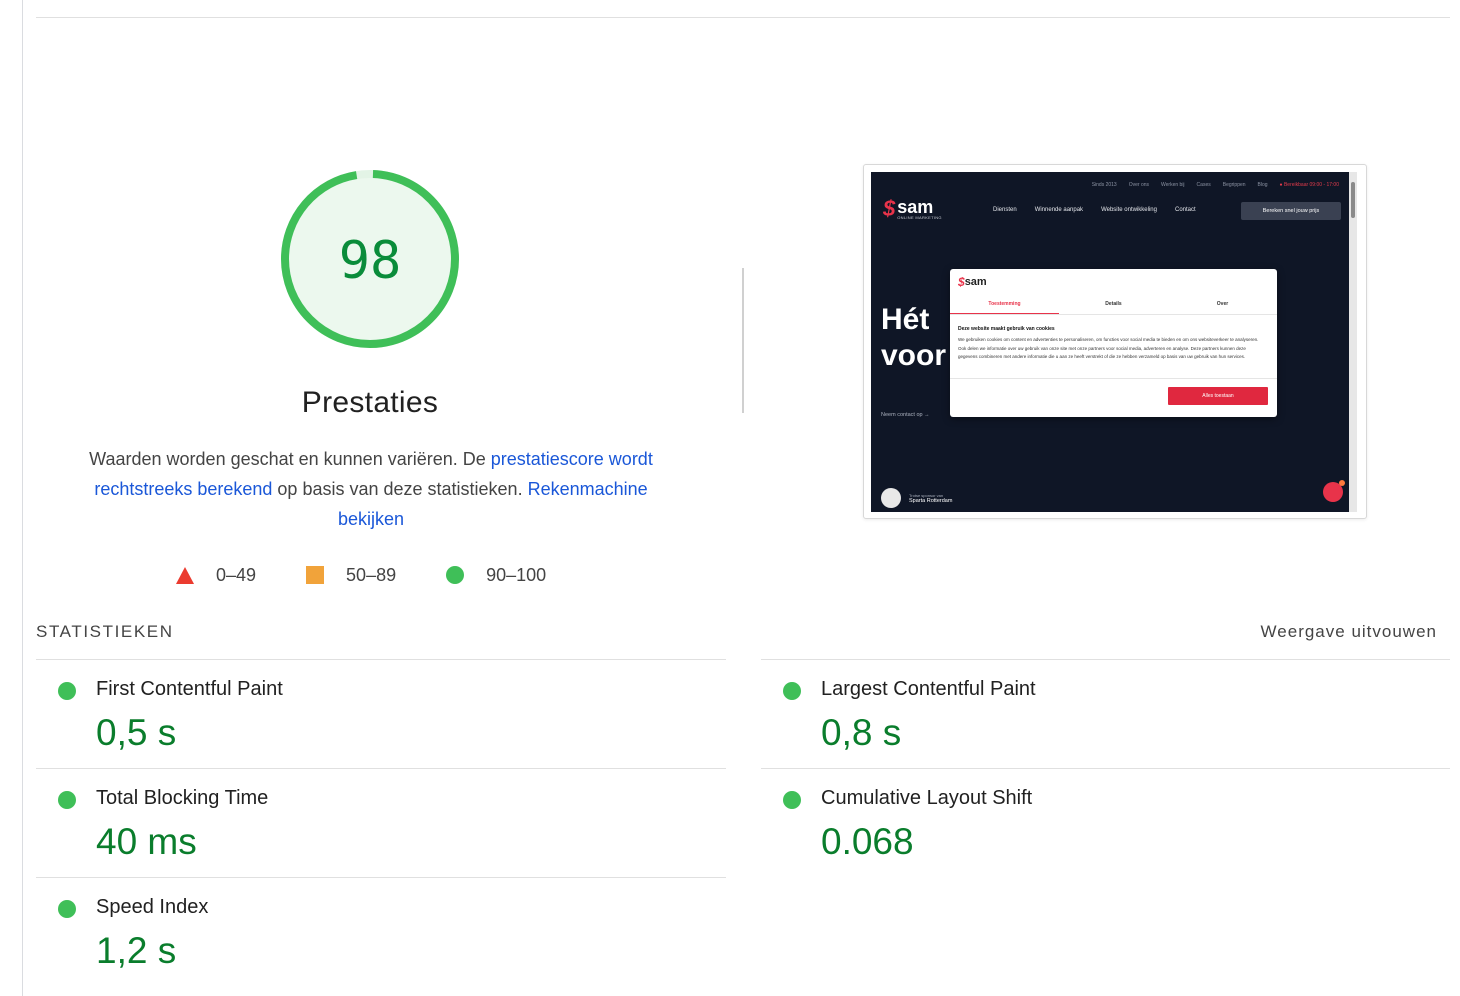 The height and width of the screenshot is (996, 1460). I want to click on metric-value: 0,5 s, so click(136, 732).